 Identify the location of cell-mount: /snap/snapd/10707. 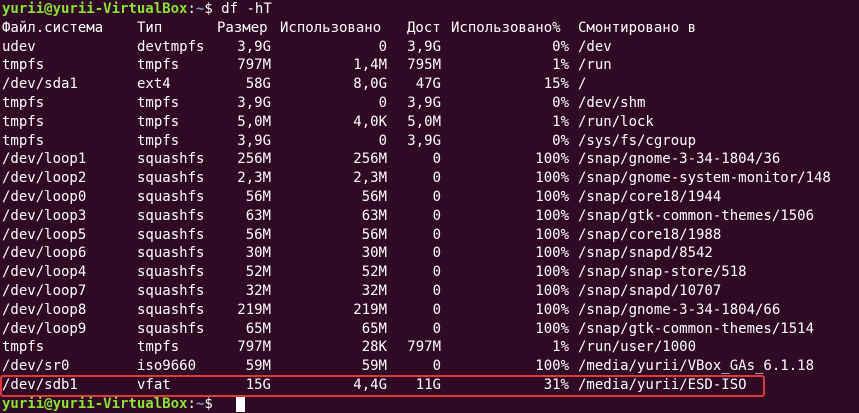
(650, 291).